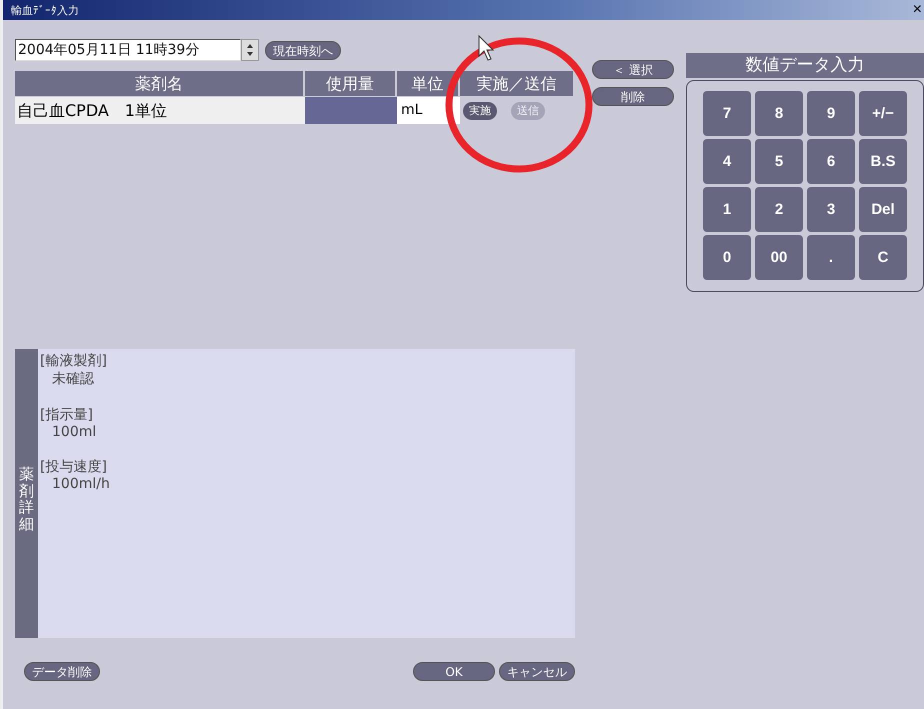  Describe the element at coordinates (727, 257) in the screenshot. I see `keypad-key: 0` at that location.